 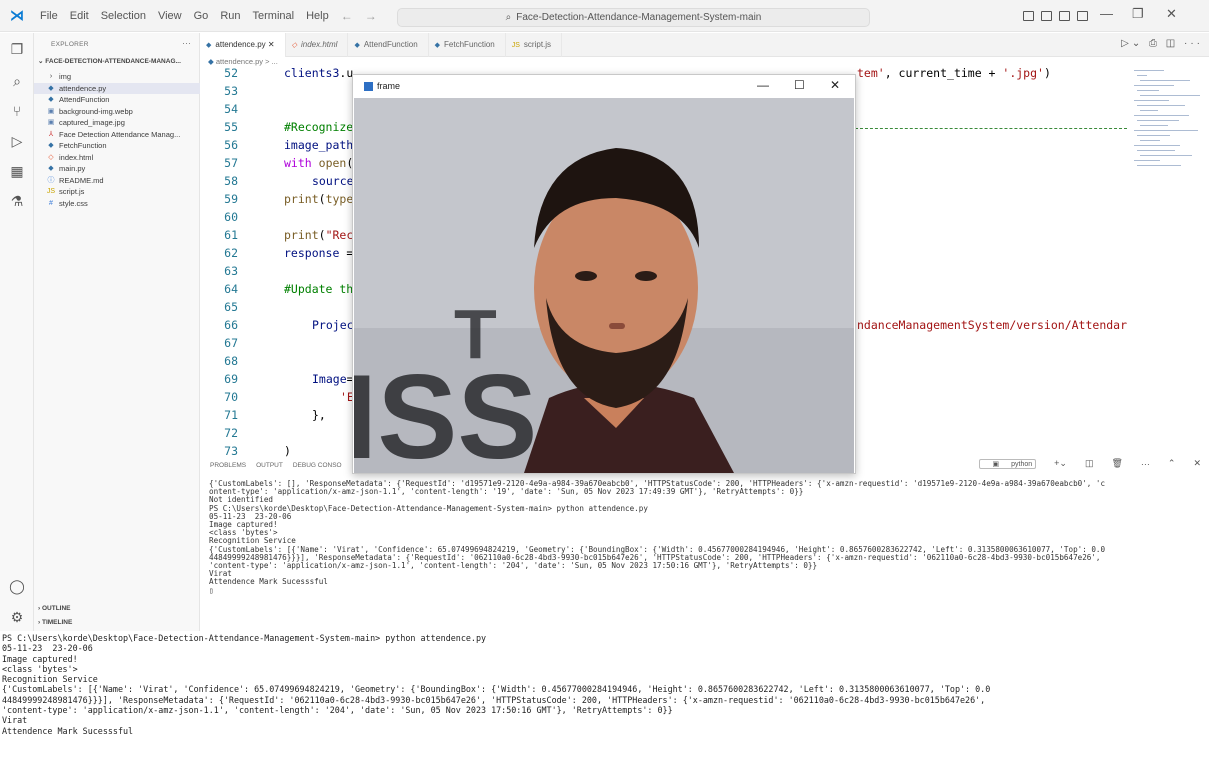 What do you see at coordinates (243, 45) in the screenshot?
I see `tab-attendence-py: ◆ attendence.py ✕` at bounding box center [243, 45].